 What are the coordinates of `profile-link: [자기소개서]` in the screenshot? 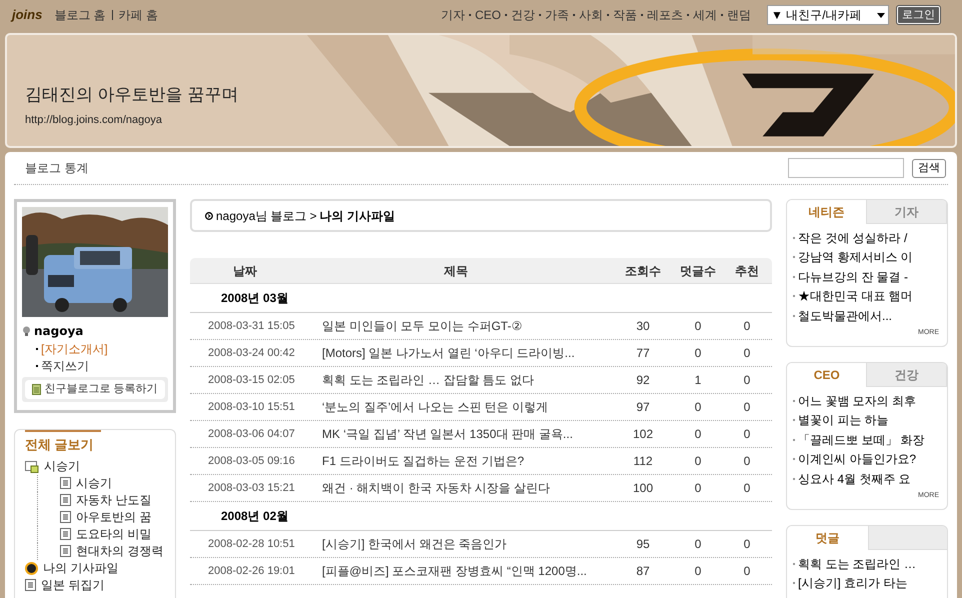 It's located at (74, 349).